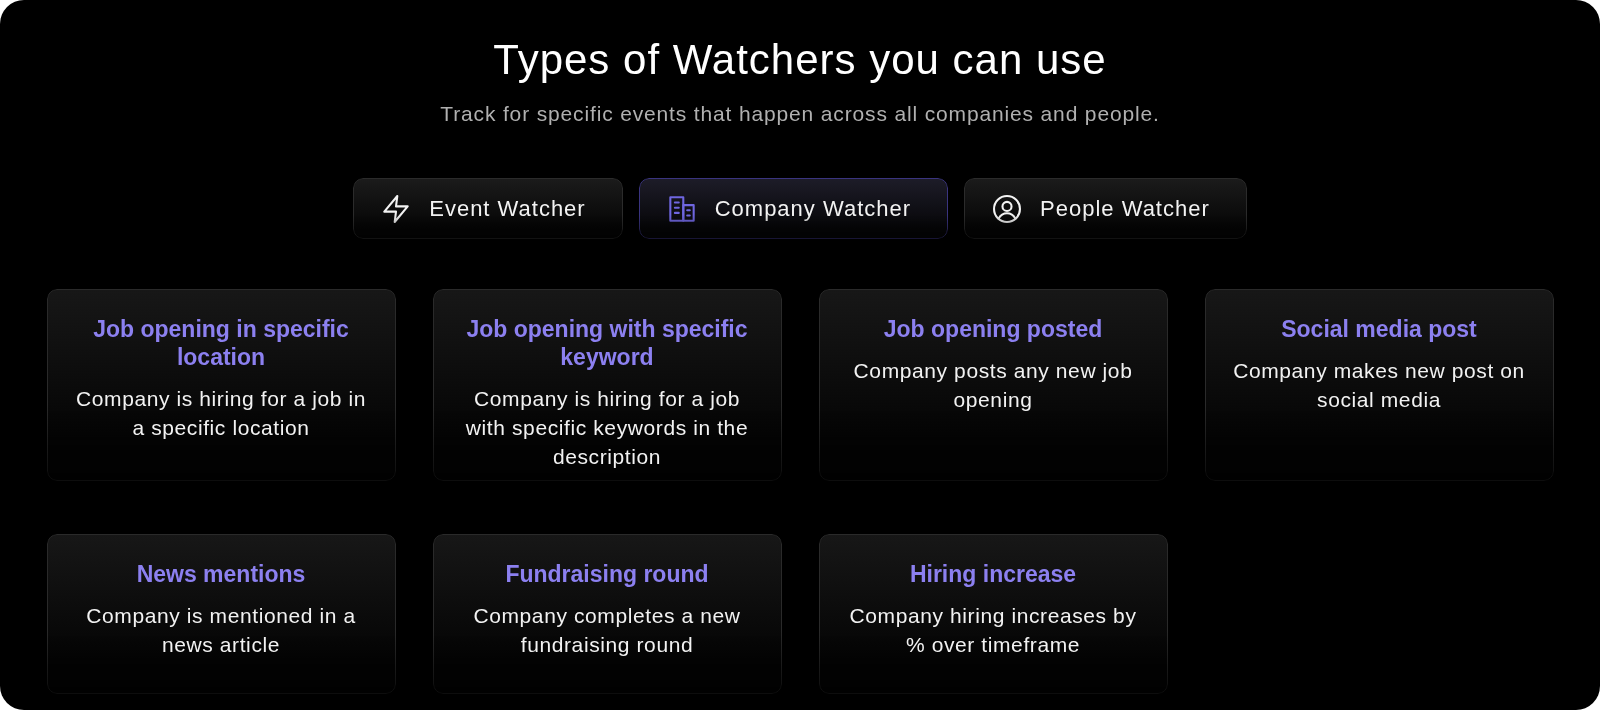 The image size is (1600, 710). Describe the element at coordinates (607, 343) in the screenshot. I see `card-title: Job opening with specific keyword` at that location.